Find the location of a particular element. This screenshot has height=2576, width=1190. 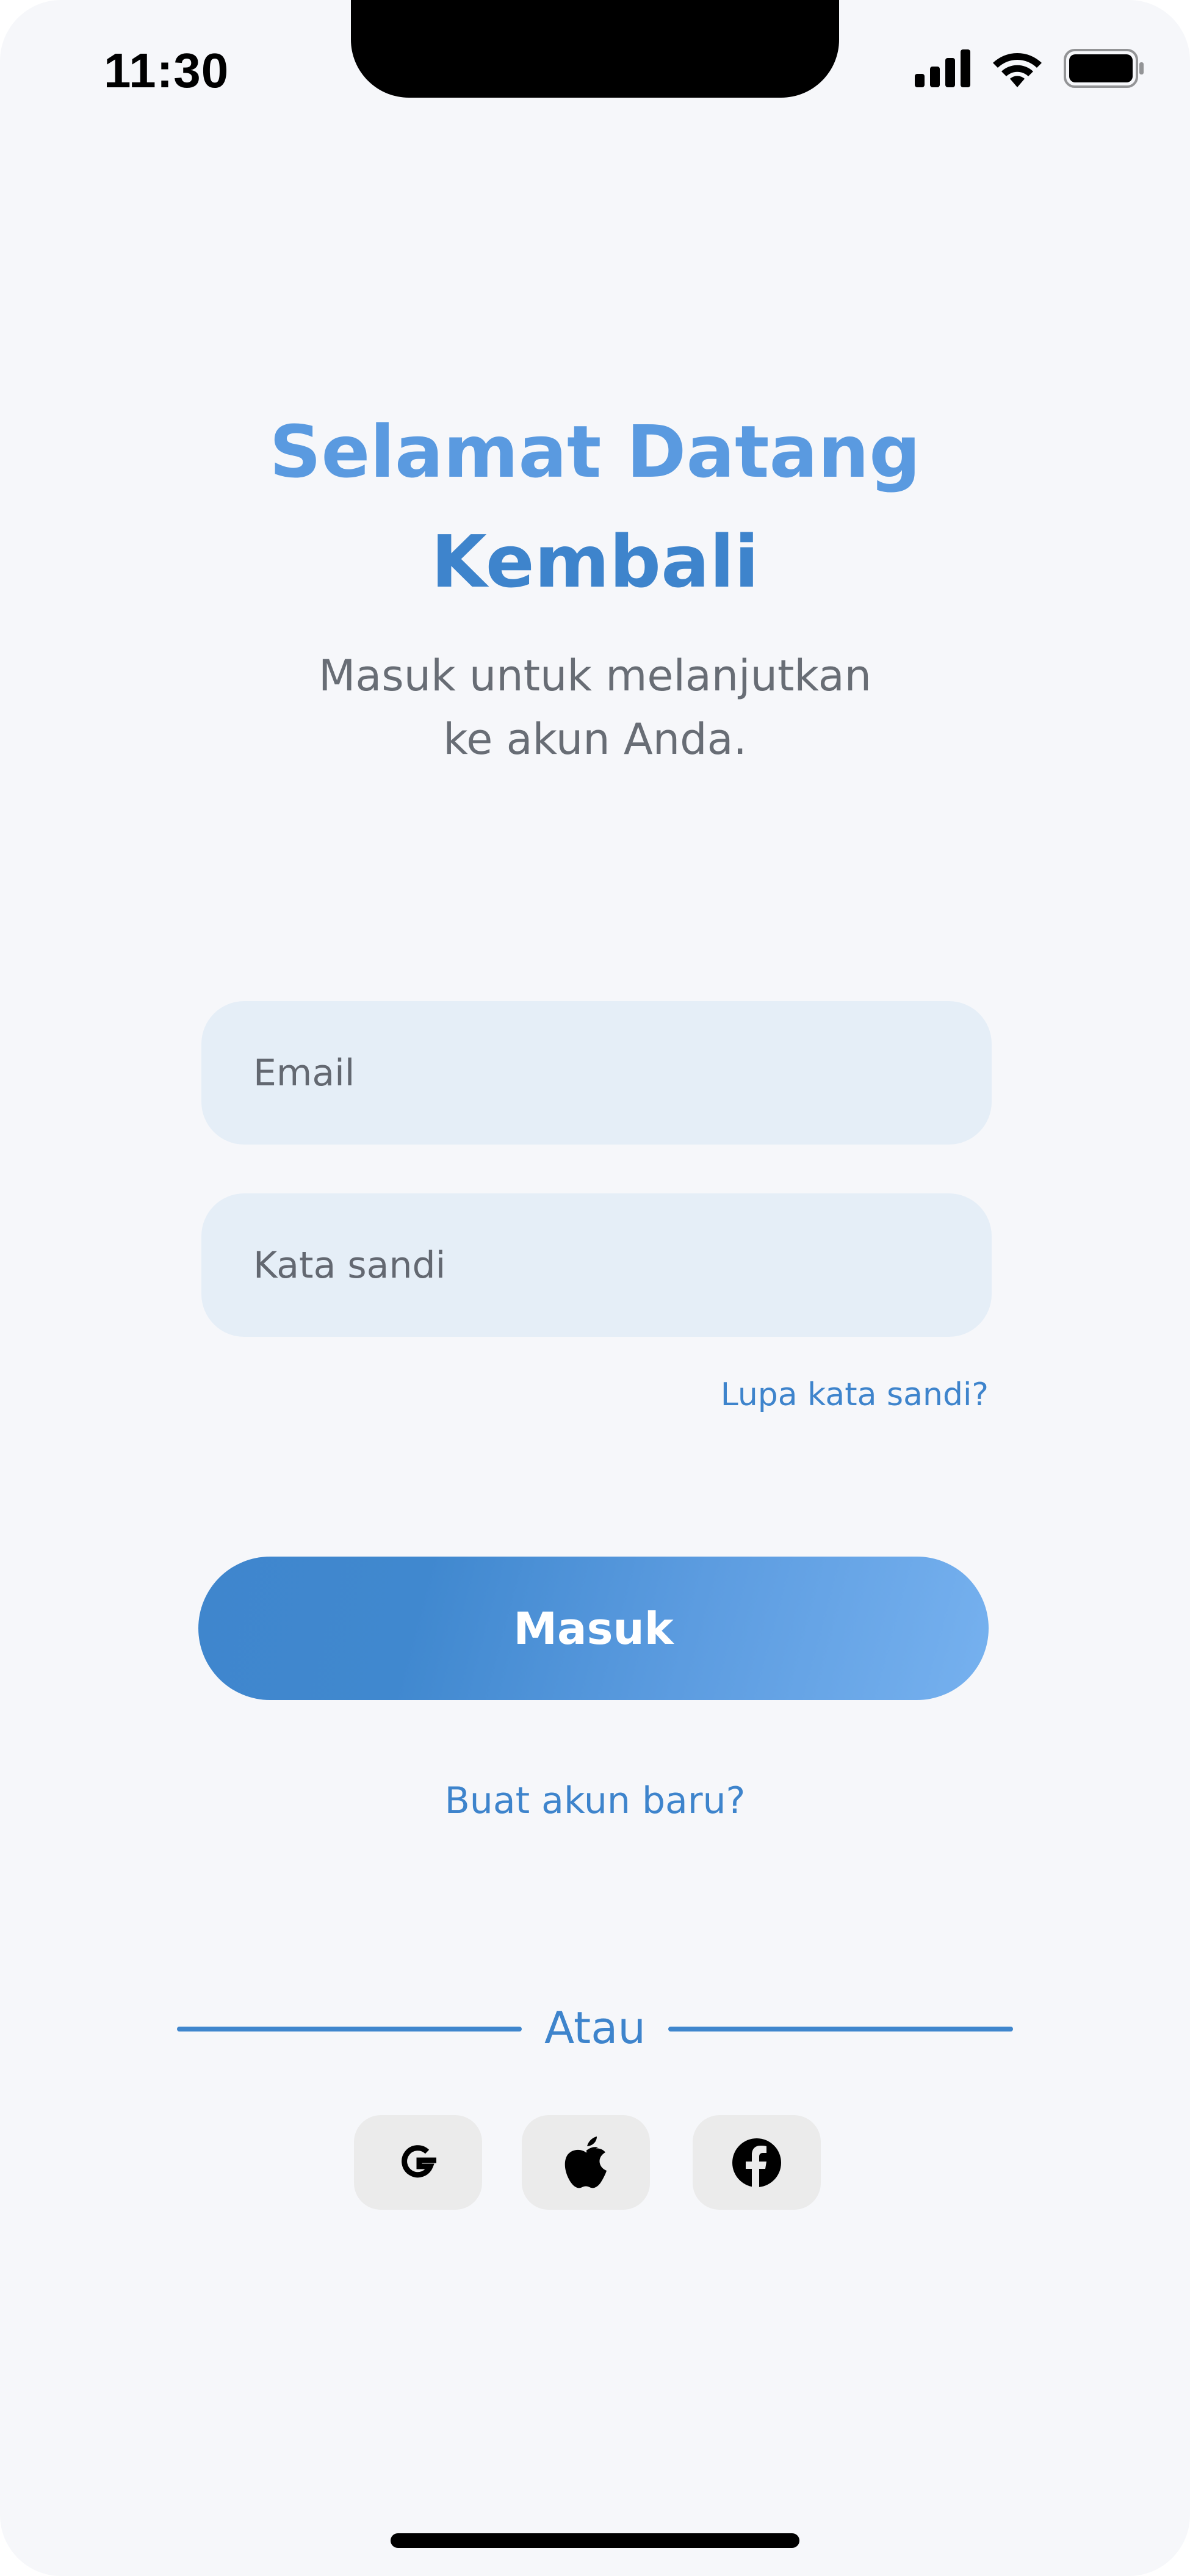

facebook-icon is located at coordinates (756, 2163).